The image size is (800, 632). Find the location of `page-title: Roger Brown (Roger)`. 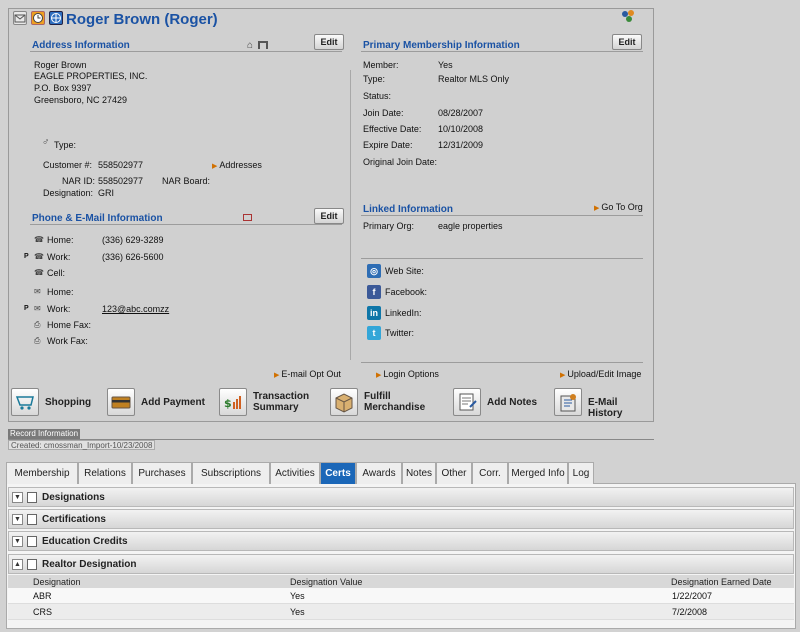

page-title: Roger Brown (Roger) is located at coordinates (142, 19).